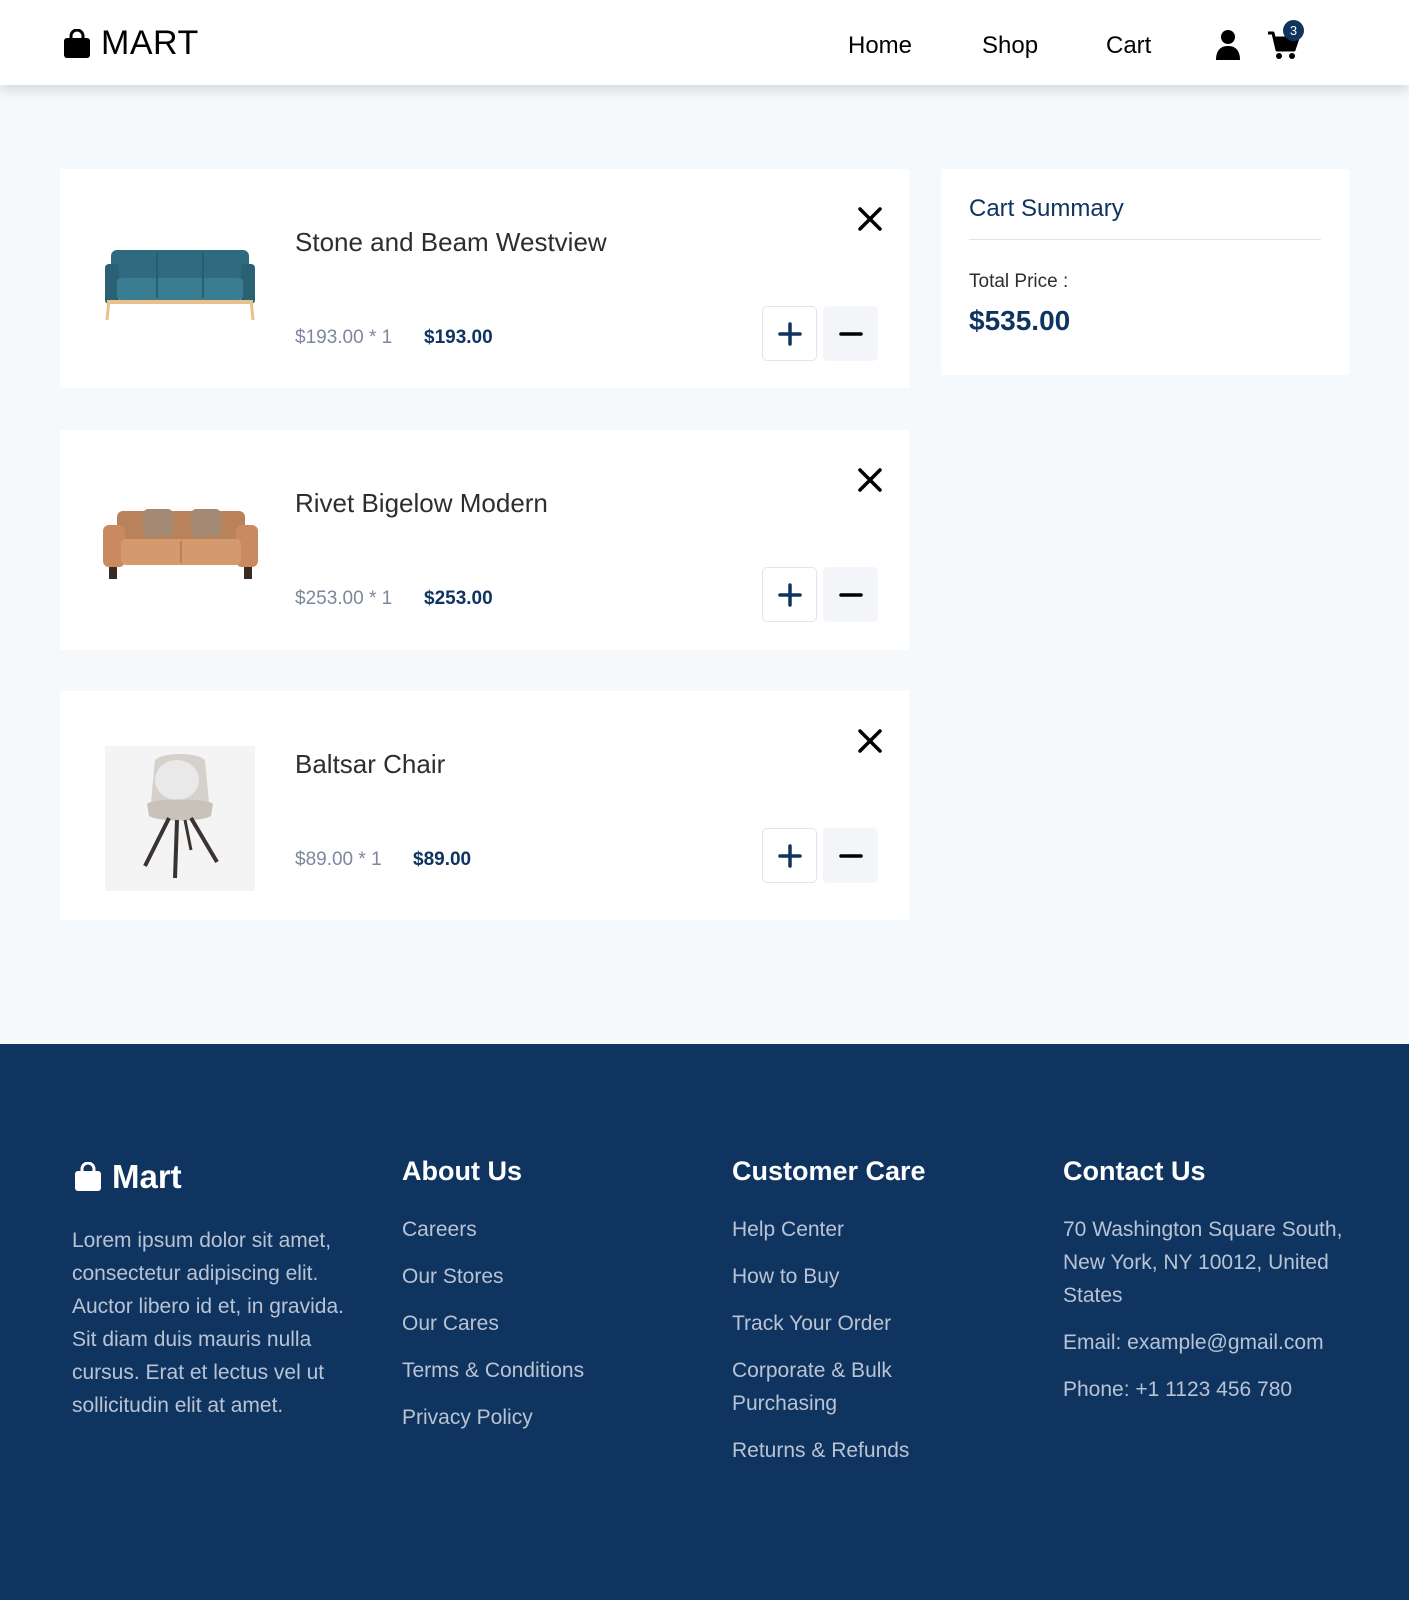 The image size is (1409, 1600). Describe the element at coordinates (150, 43) in the screenshot. I see `logo-text: MART` at that location.